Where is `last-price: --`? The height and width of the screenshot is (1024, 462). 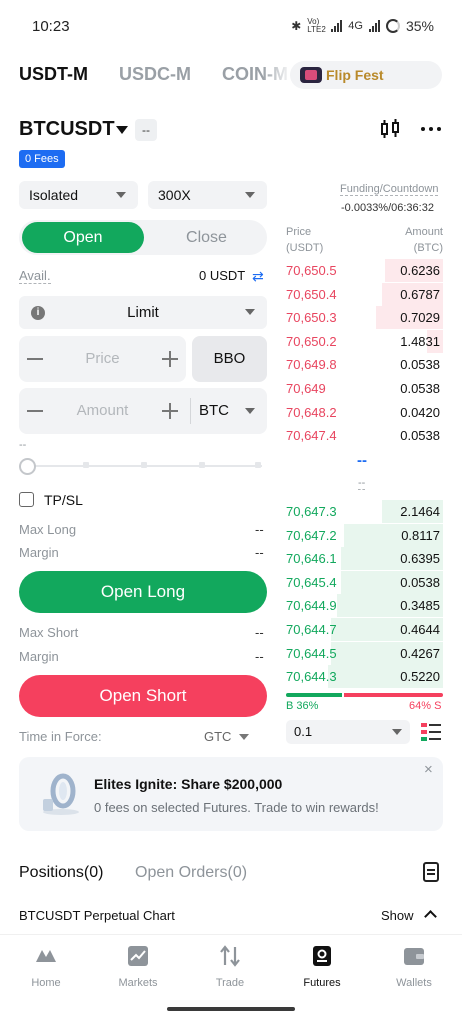 last-price: -- is located at coordinates (362, 460).